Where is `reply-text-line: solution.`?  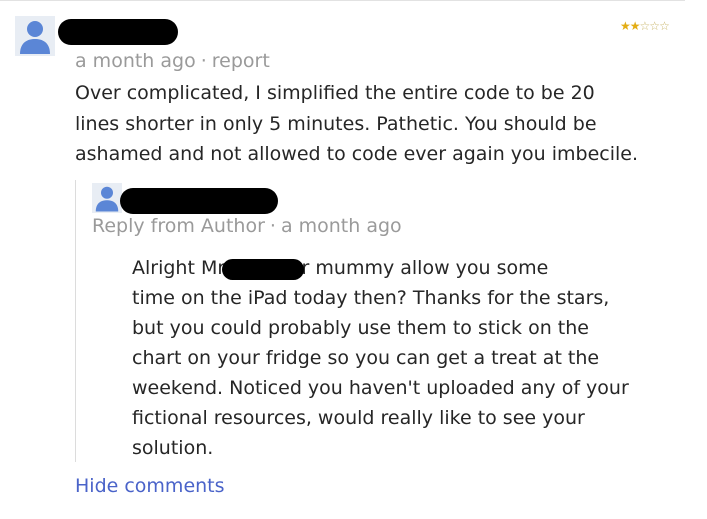 reply-text-line: solution. is located at coordinates (173, 448).